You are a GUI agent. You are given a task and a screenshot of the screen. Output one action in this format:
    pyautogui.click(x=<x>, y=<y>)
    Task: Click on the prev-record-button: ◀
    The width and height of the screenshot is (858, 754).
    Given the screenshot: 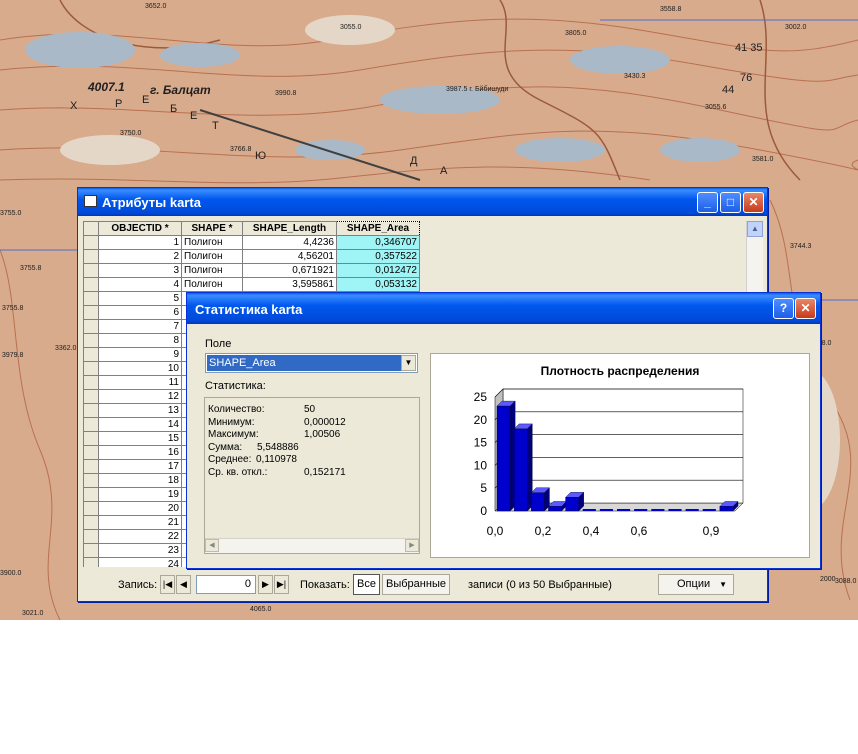 What is the action you would take?
    pyautogui.click(x=183, y=584)
    